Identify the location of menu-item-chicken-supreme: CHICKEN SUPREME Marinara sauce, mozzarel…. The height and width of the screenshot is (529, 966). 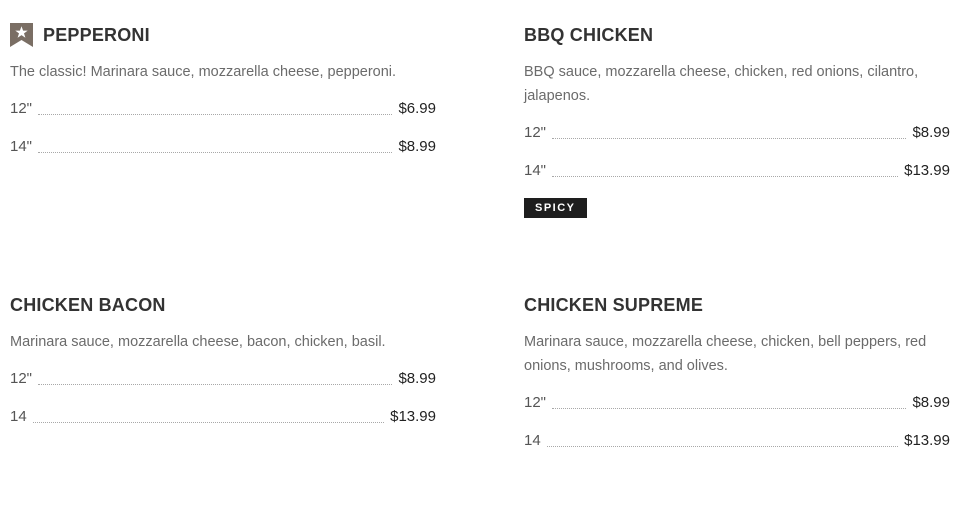
(737, 376).